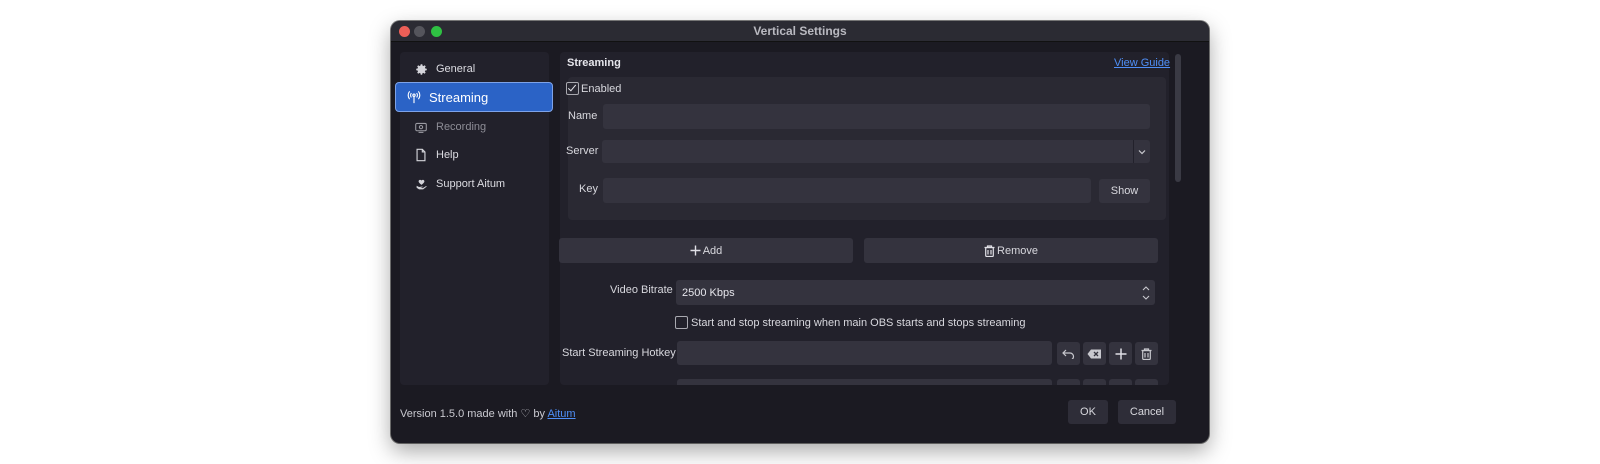 Image resolution: width=1600 pixels, height=464 pixels. Describe the element at coordinates (1146, 292) in the screenshot. I see `spinner-arrows-icon` at that location.